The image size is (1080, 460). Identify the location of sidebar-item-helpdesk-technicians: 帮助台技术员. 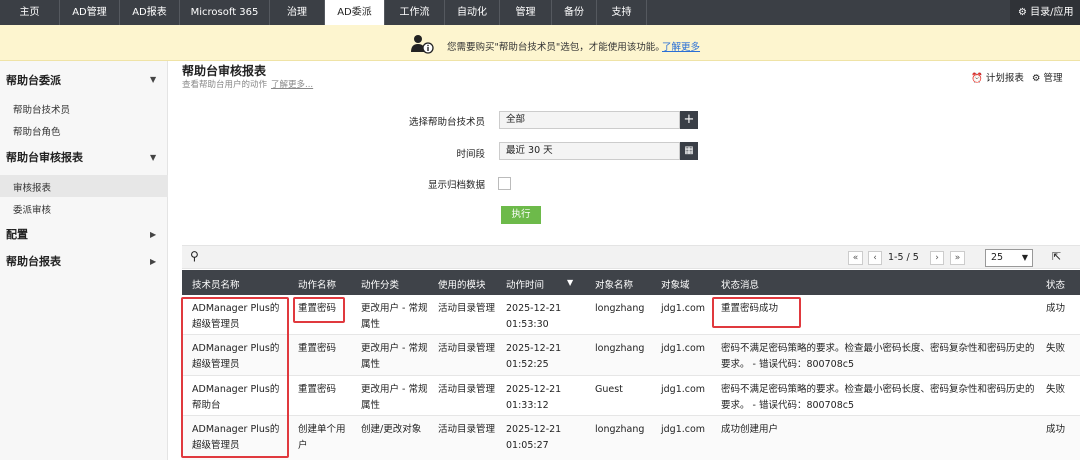
(41, 109).